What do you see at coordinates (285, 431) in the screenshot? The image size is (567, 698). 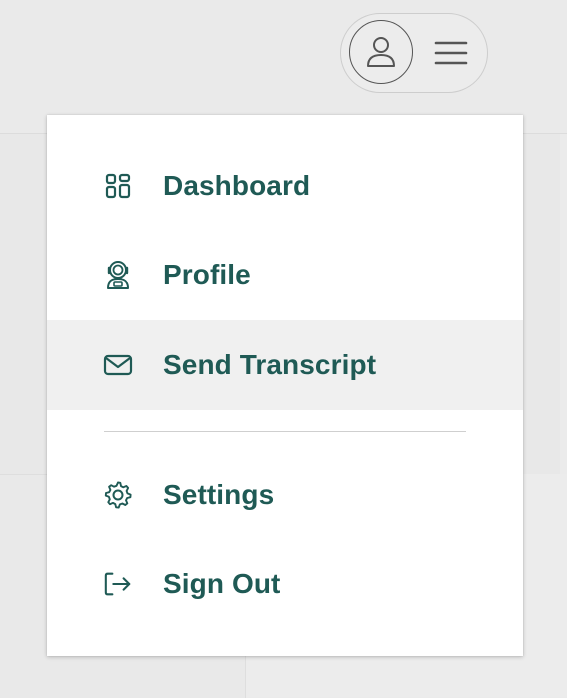 I see `menu-divider` at bounding box center [285, 431].